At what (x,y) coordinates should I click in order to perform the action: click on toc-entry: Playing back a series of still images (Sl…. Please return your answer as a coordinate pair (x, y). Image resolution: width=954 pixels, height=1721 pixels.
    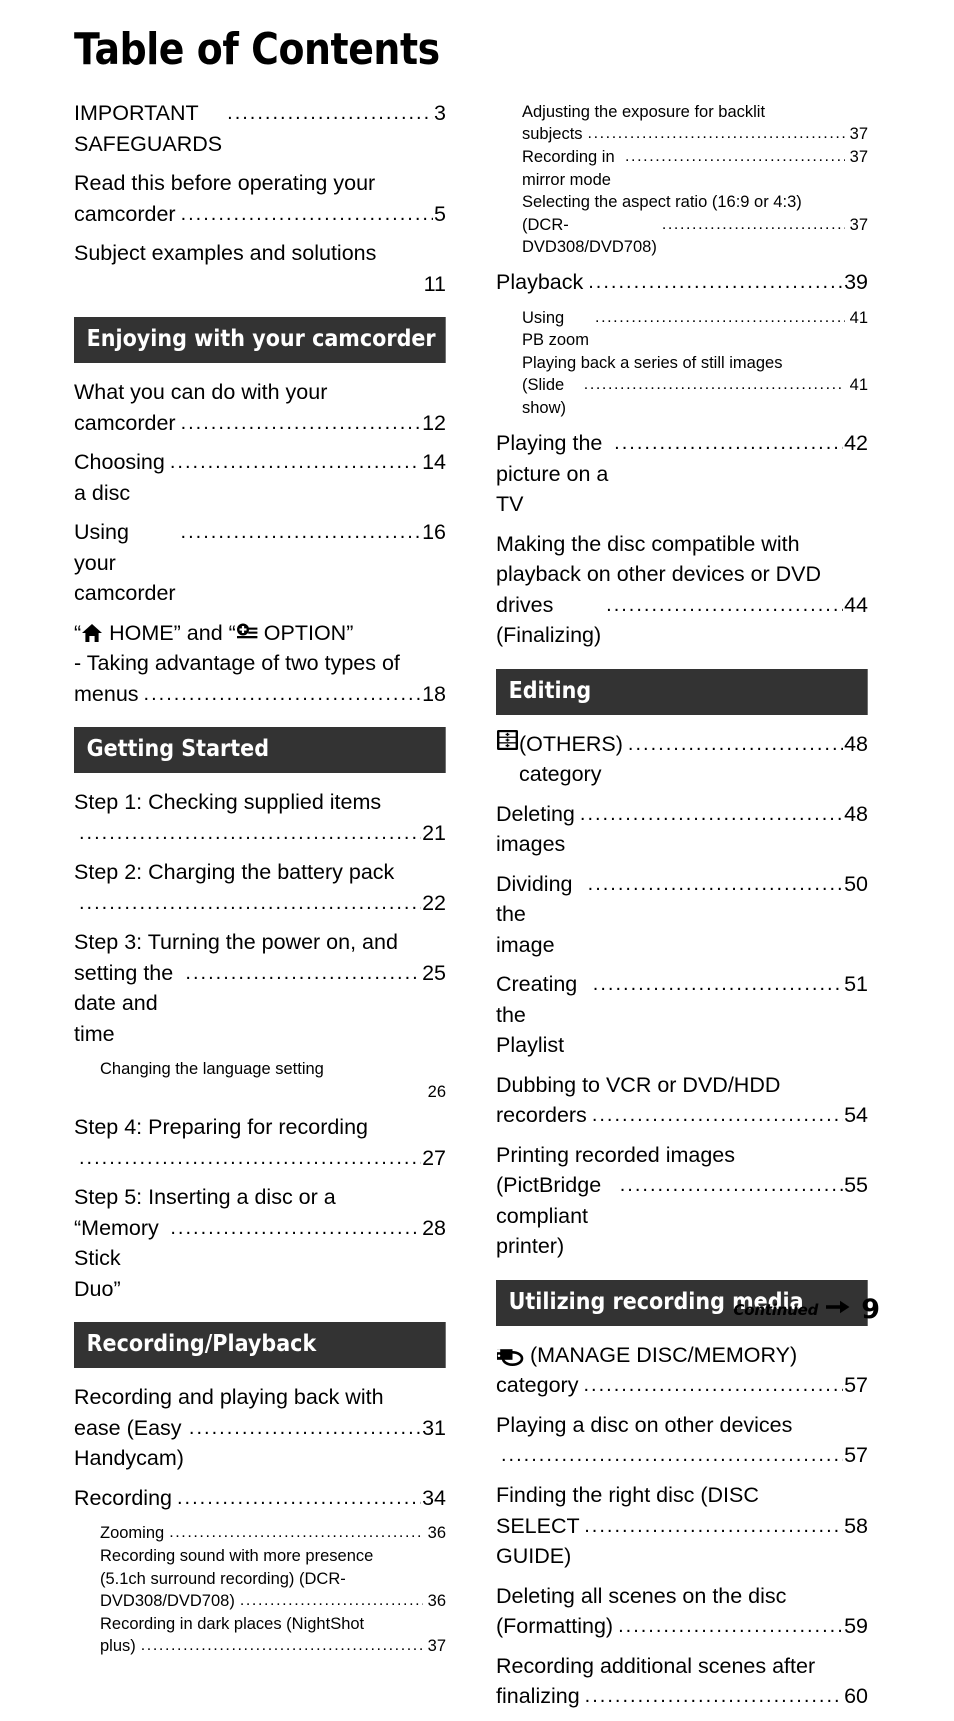
    Looking at the image, I should click on (682, 385).